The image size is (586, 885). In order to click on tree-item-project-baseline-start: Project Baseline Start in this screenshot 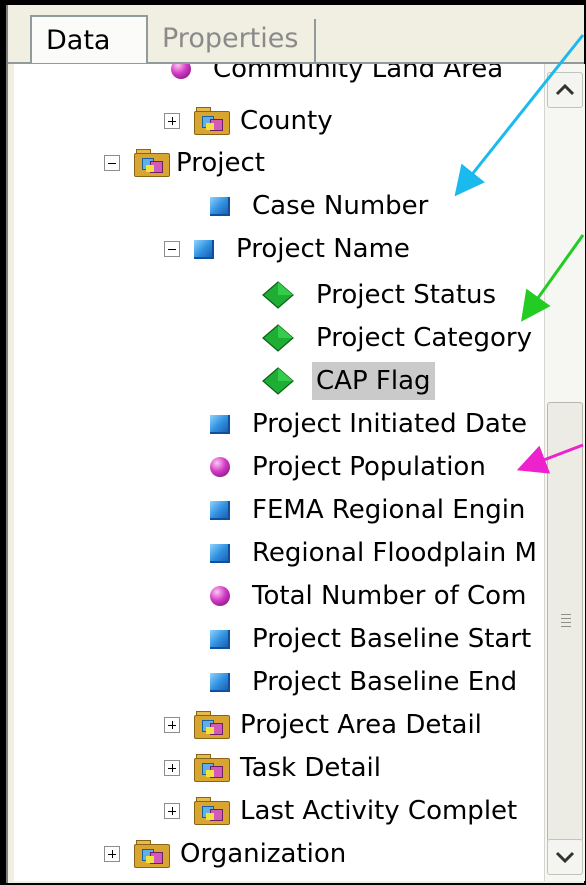, I will do `click(372, 639)`.